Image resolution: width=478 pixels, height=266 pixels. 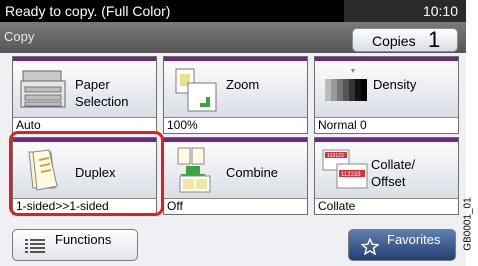 What do you see at coordinates (351, 175) in the screenshot?
I see `svg-text: 112233` at bounding box center [351, 175].